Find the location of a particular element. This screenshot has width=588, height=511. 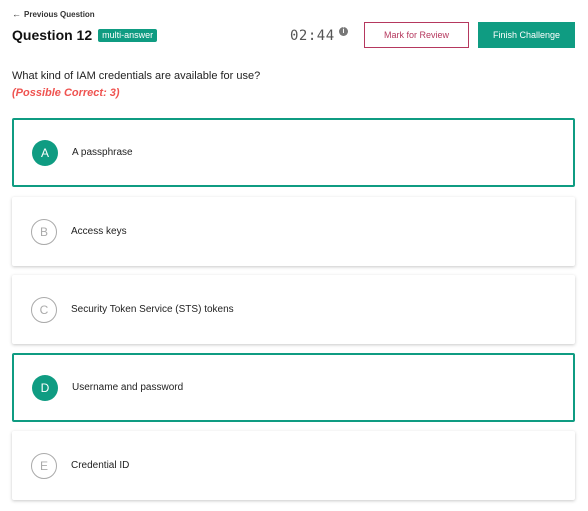

option-b: B Access keys is located at coordinates (293, 231).